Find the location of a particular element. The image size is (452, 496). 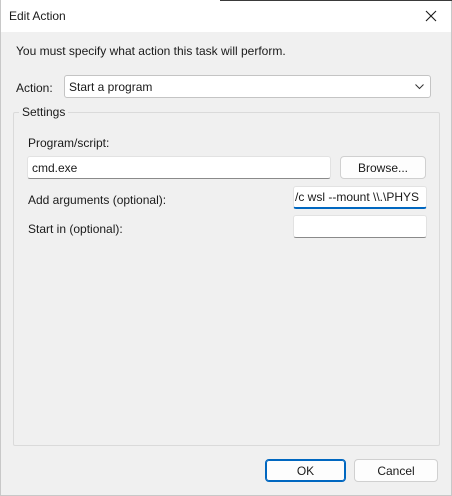

window-title: Edit Action is located at coordinates (37, 16).